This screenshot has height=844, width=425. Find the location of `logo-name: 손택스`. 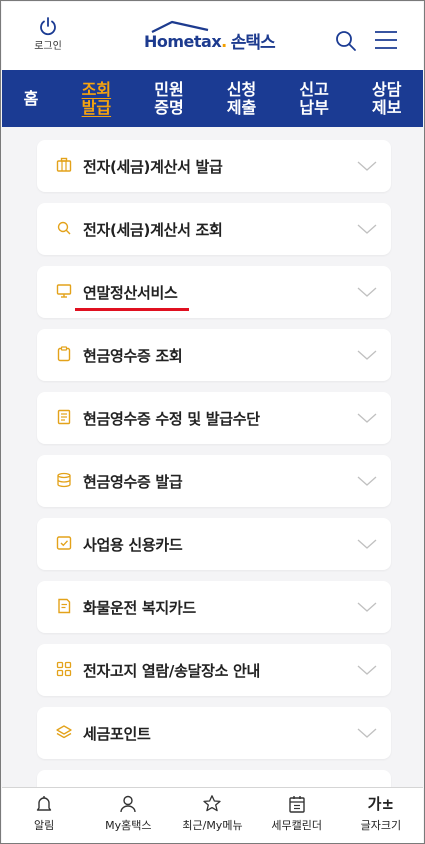

logo-name: 손택스 is located at coordinates (253, 42).